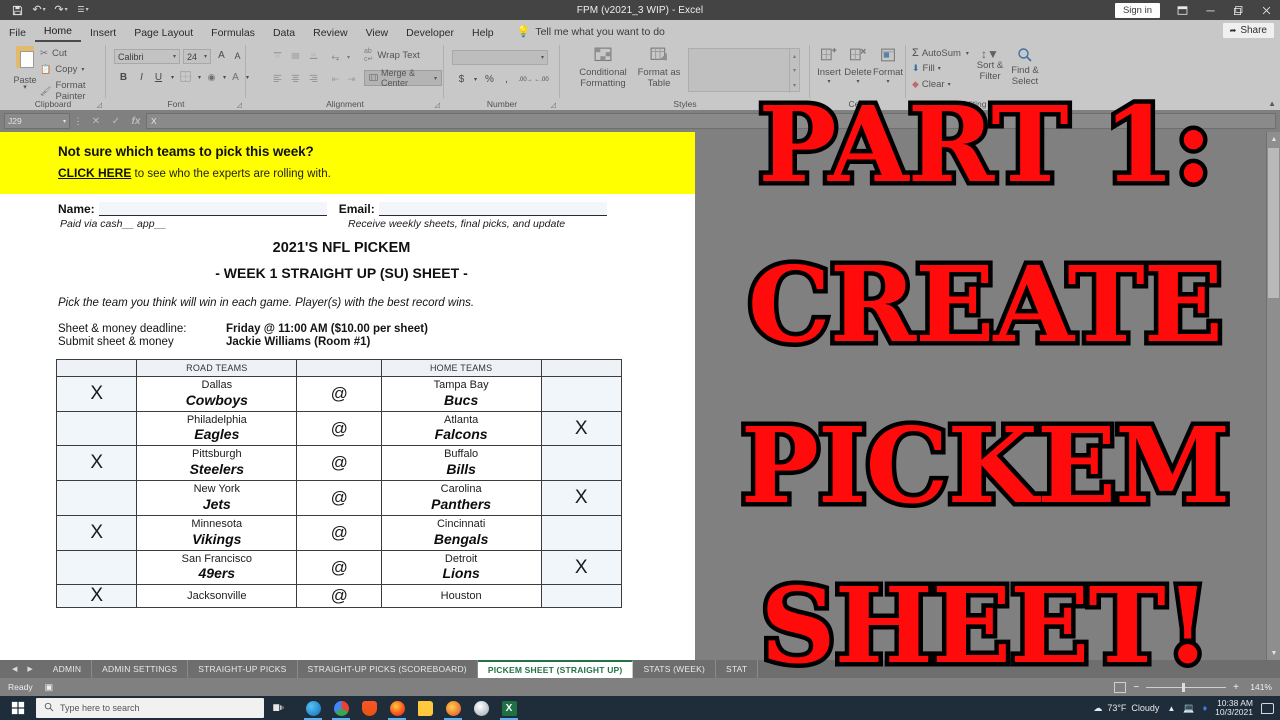 The image size is (1280, 720). Describe the element at coordinates (794, 56) in the screenshot. I see `gallery-up-icon: ▴` at that location.